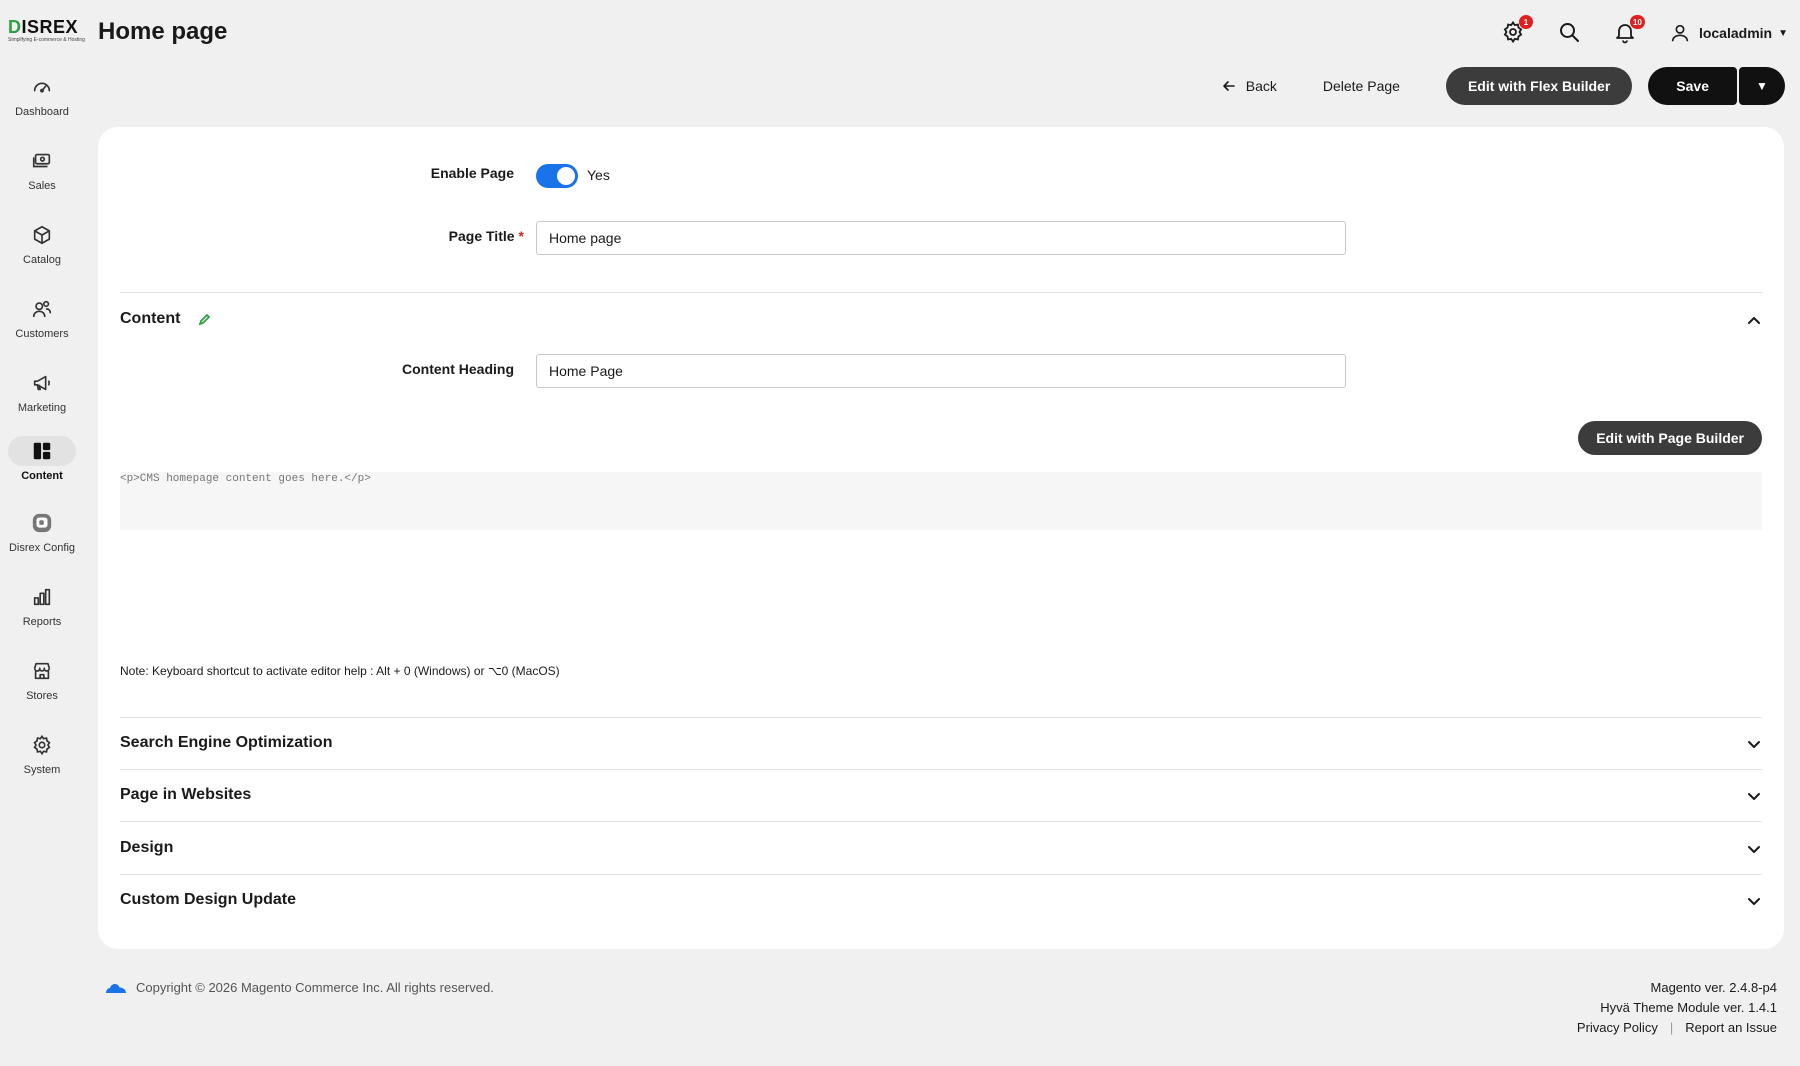 This screenshot has width=1800, height=1066. What do you see at coordinates (42, 597) in the screenshot?
I see `bar-chart-icon` at bounding box center [42, 597].